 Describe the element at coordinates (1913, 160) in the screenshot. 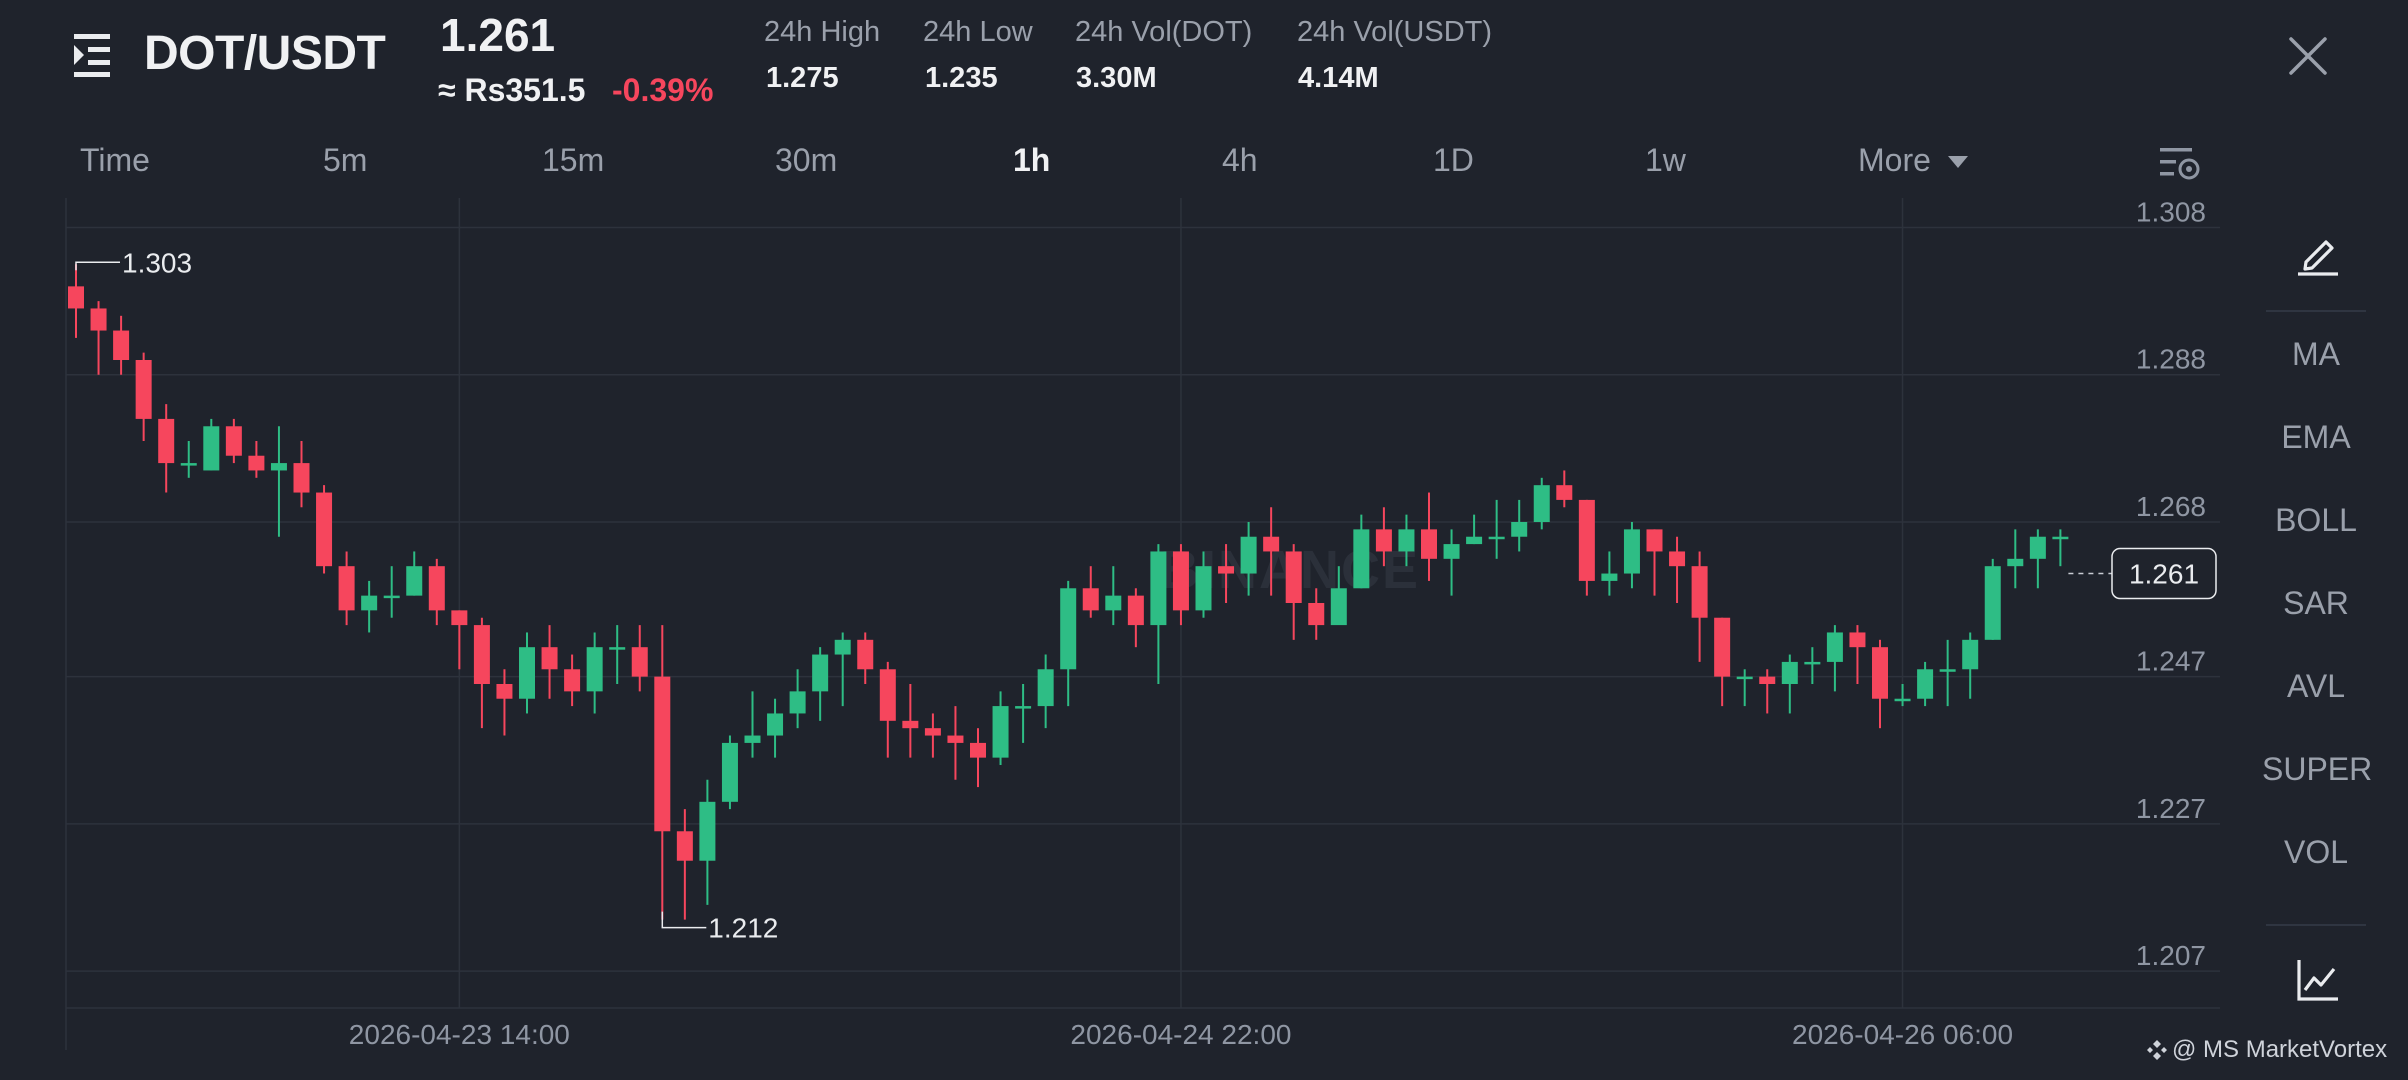

I see `more-intervals-button: More` at that location.